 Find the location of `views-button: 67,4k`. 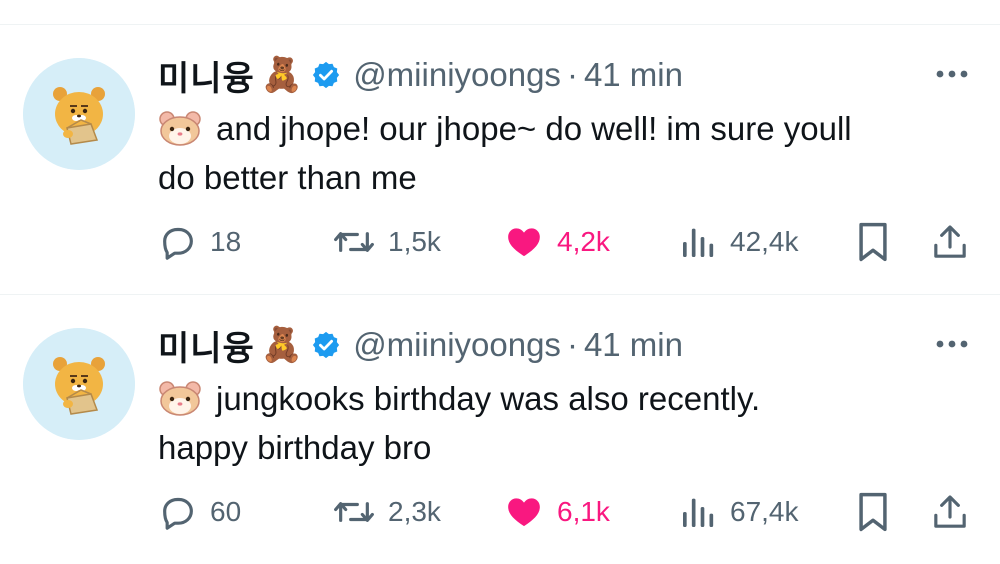

views-button: 67,4k is located at coordinates (738, 512).